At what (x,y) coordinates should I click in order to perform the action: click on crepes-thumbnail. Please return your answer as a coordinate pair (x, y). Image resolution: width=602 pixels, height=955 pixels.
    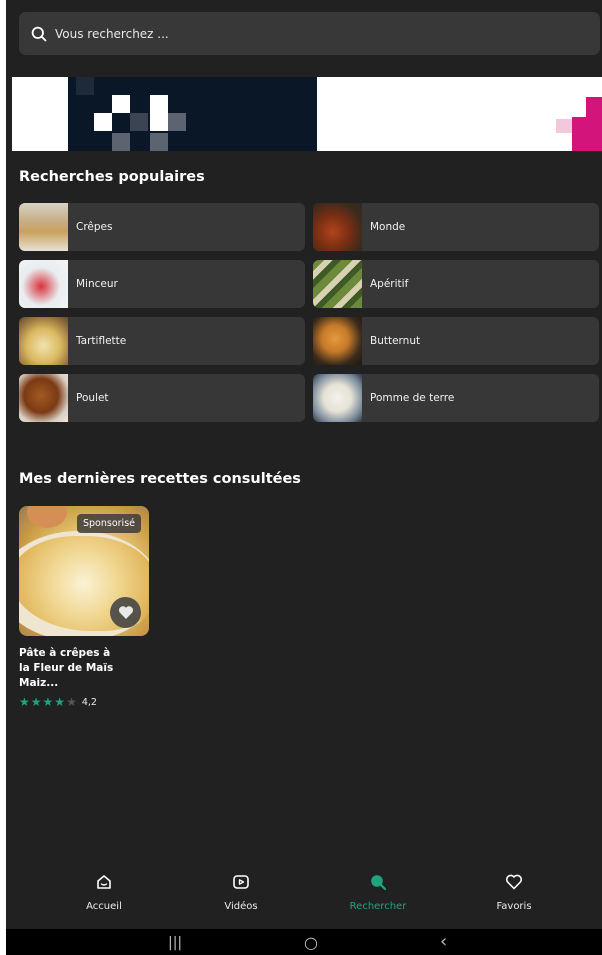
    Looking at the image, I should click on (43, 227).